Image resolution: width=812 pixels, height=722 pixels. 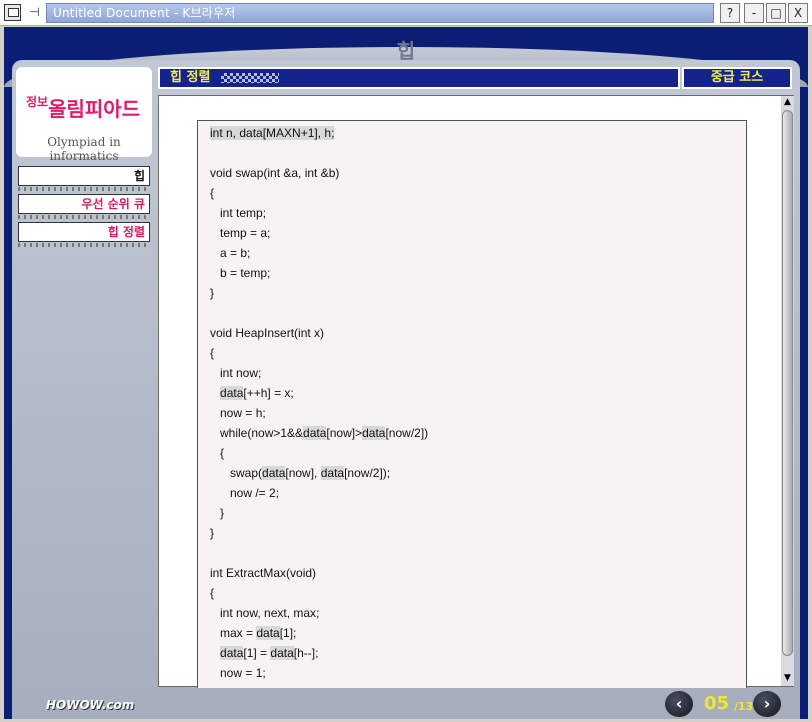 What do you see at coordinates (787, 383) in the screenshot?
I see `scroll-thumb` at bounding box center [787, 383].